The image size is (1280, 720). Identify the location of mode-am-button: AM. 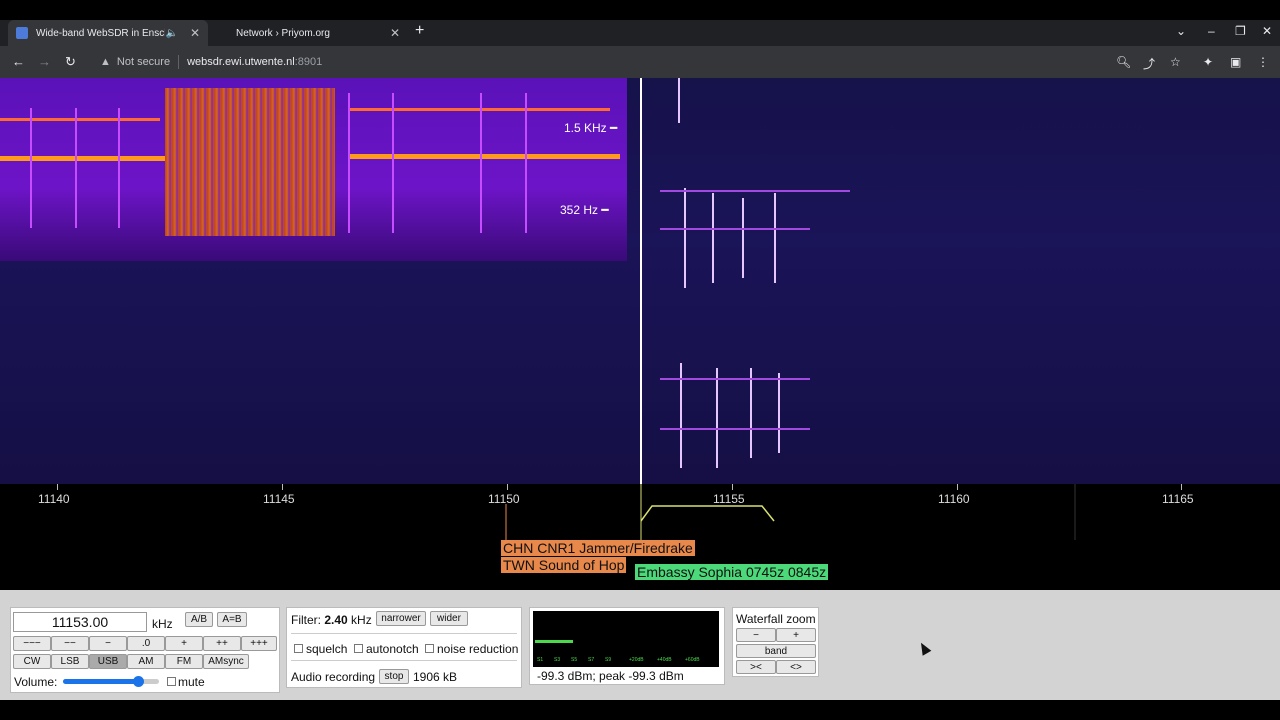
(146, 661).